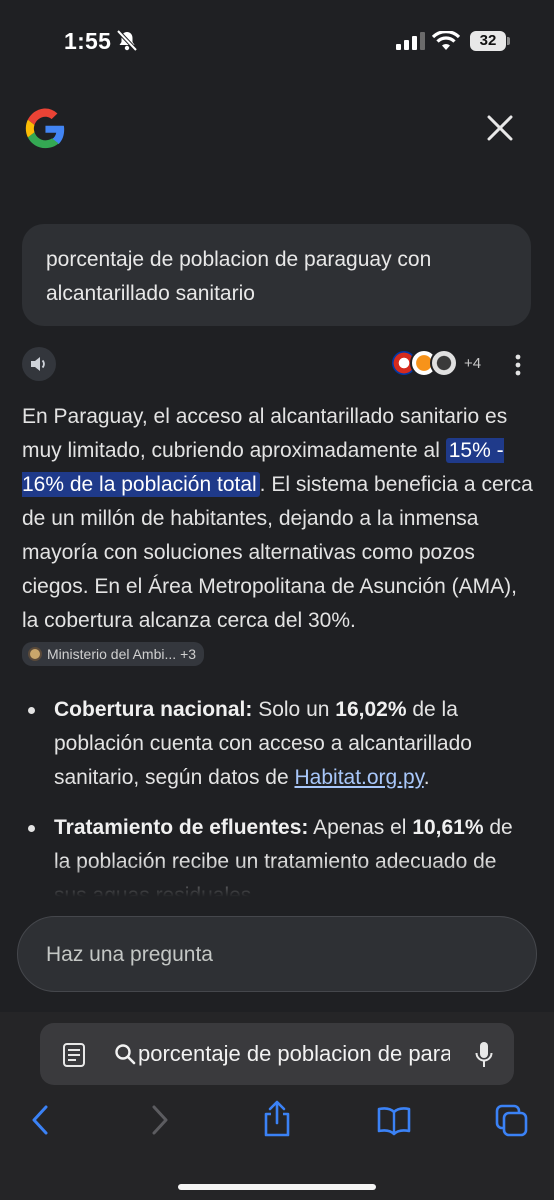 The height and width of the screenshot is (1200, 554). What do you see at coordinates (88, 41) in the screenshot?
I see `status-time: 1:55` at bounding box center [88, 41].